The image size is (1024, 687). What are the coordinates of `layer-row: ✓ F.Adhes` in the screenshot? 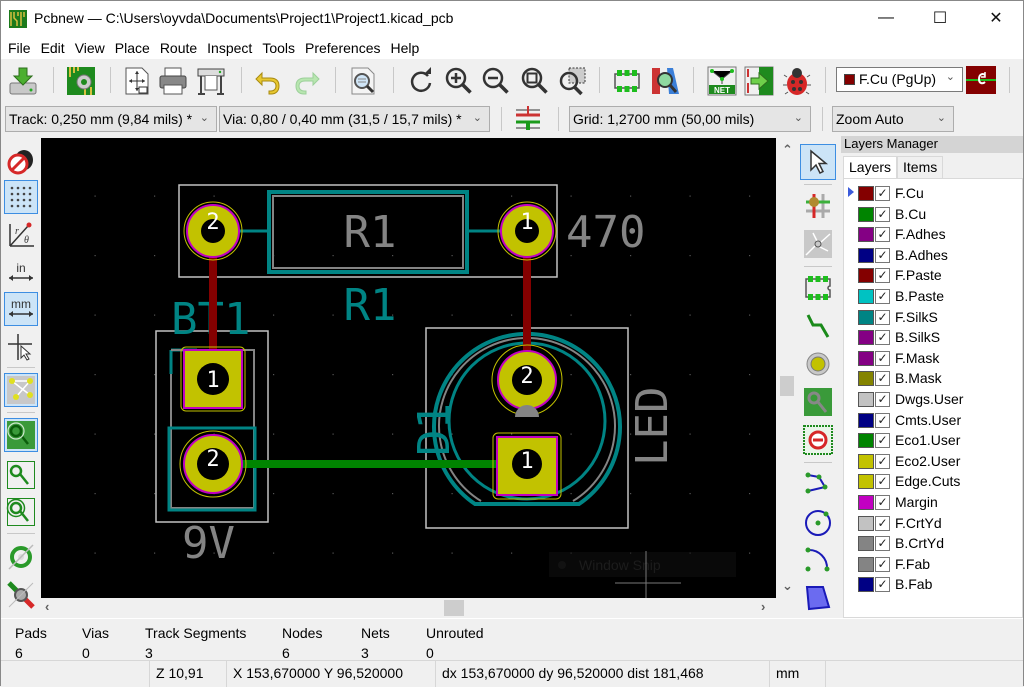 It's located at (933, 234).